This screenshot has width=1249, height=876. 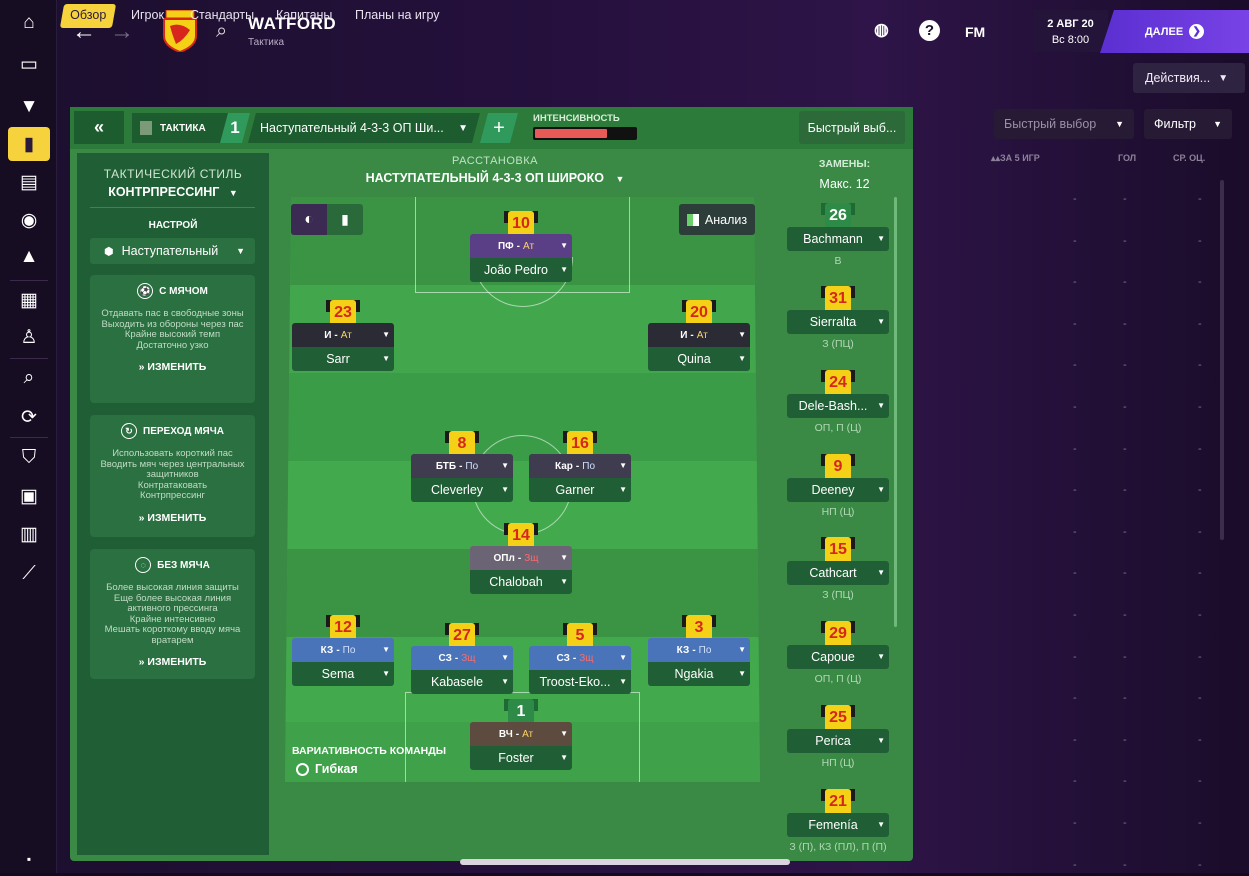 What do you see at coordinates (173, 192) in the screenshot?
I see `style-dropdown: КОНТРПРЕССИНГ ▼` at bounding box center [173, 192].